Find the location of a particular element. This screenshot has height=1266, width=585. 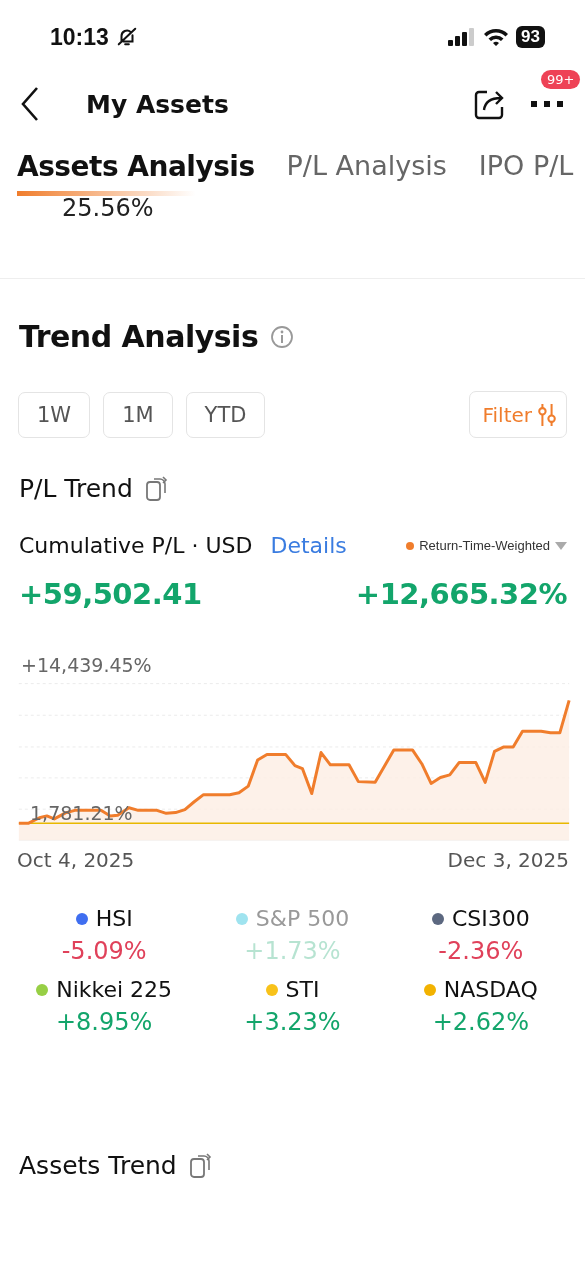

period-button: YTD is located at coordinates (225, 414).